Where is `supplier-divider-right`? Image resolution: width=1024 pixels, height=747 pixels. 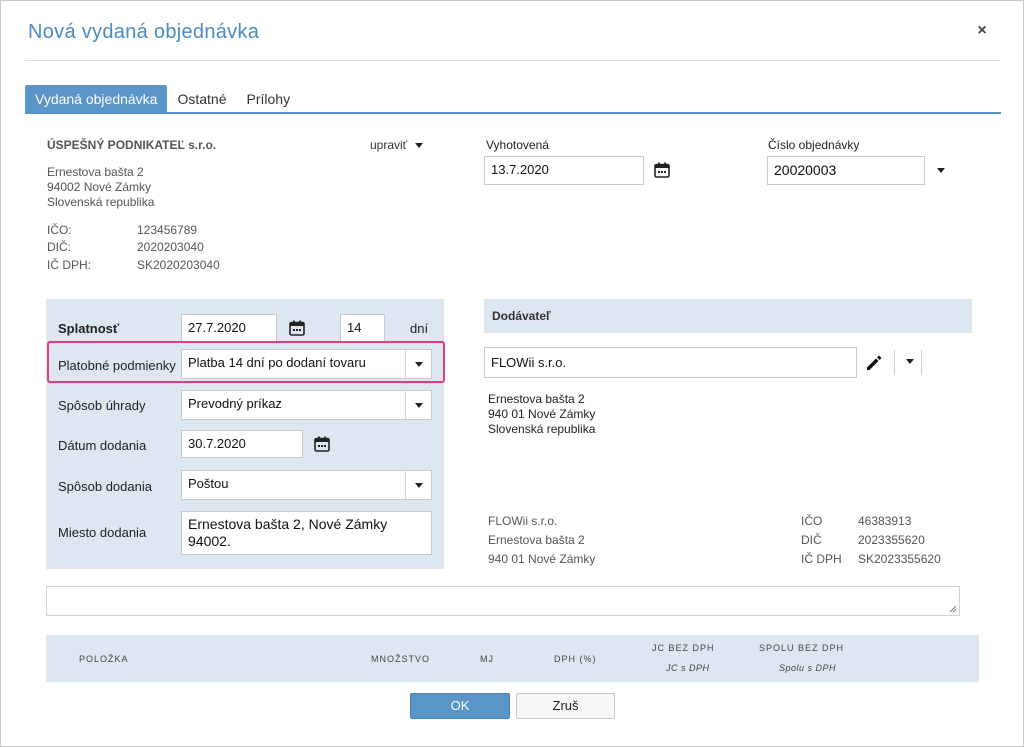
supplier-divider-right is located at coordinates (921, 362).